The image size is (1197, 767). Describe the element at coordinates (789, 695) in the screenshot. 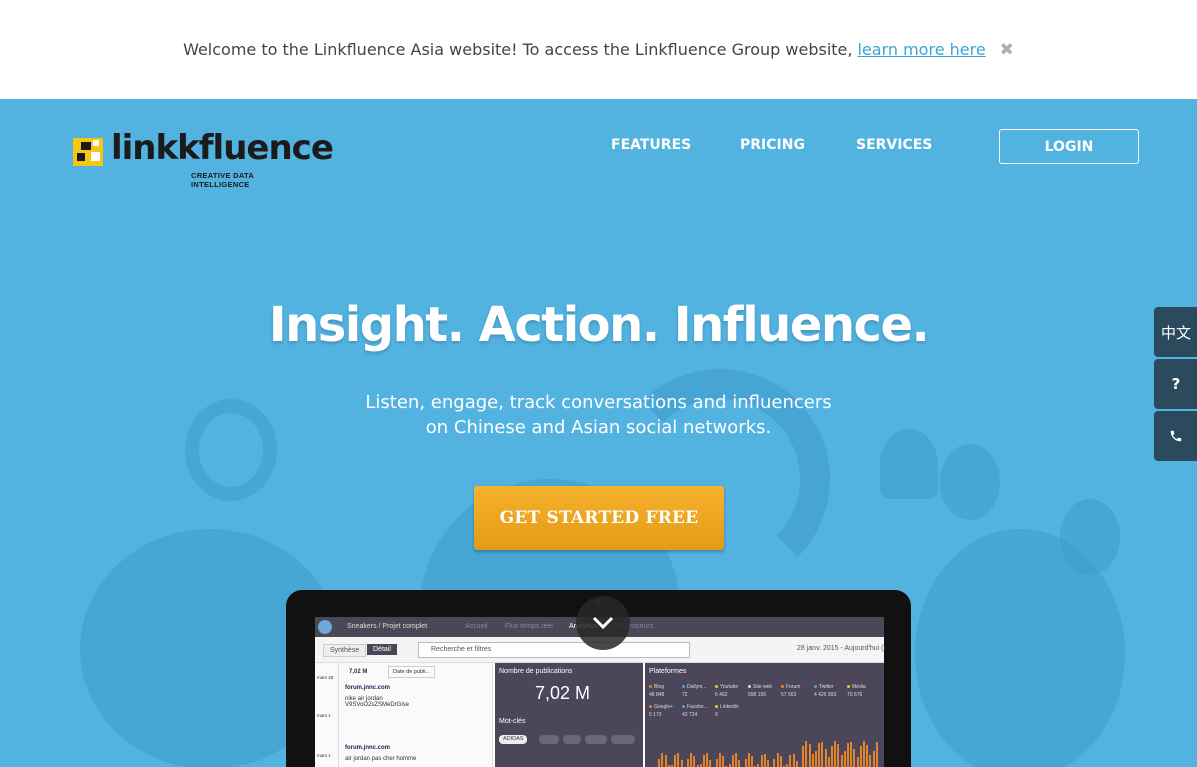

I see `platform-value: 57 563` at that location.